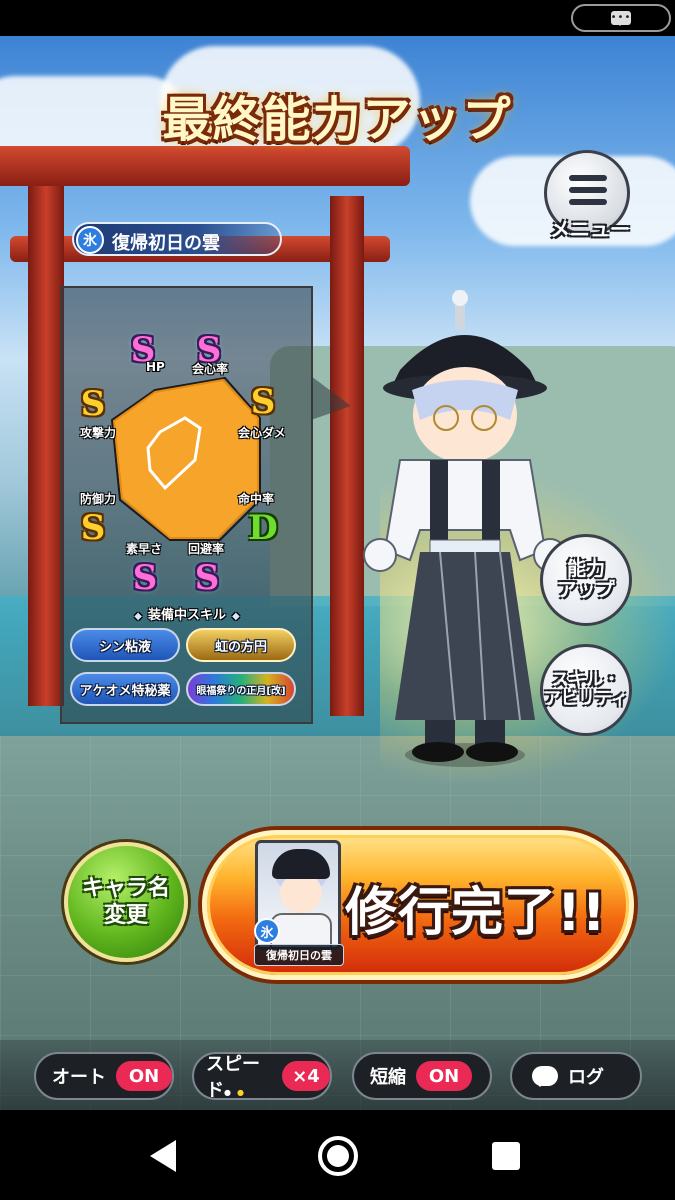 The width and height of the screenshot is (675, 1200). What do you see at coordinates (545, 1076) in the screenshot?
I see `chat-bubble-icon` at bounding box center [545, 1076].